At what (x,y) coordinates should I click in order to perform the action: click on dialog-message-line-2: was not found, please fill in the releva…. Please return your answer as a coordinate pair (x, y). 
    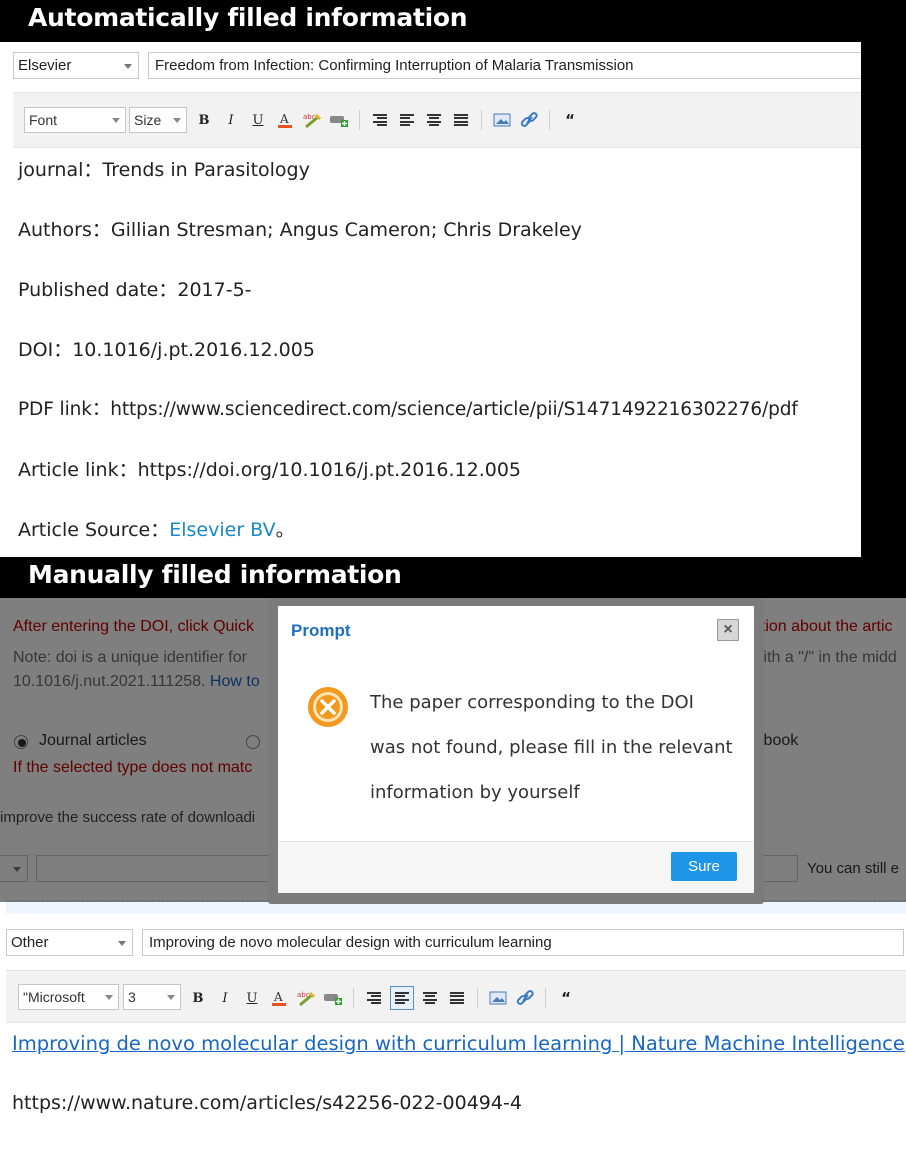
    Looking at the image, I should click on (551, 747).